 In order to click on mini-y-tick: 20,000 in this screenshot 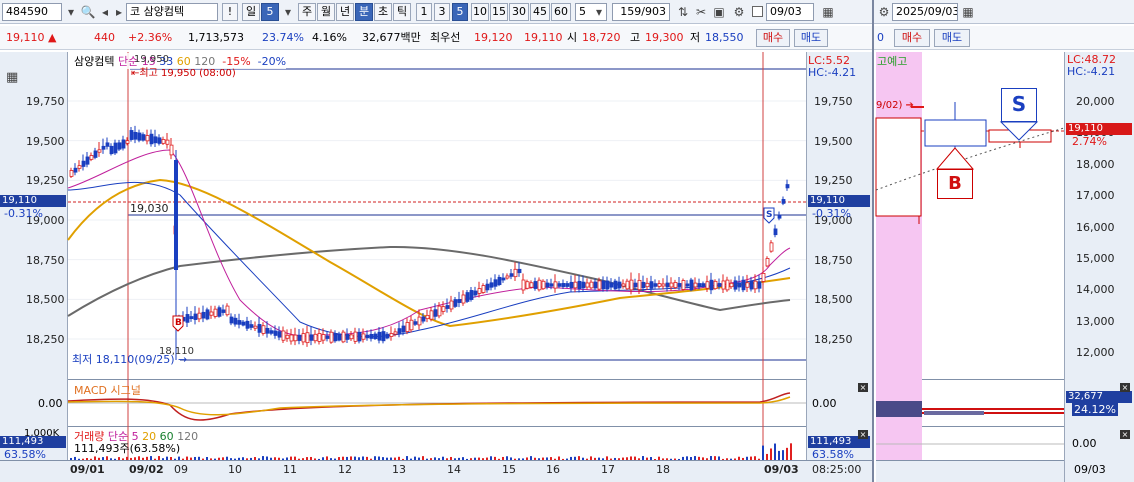, I will do `click(1095, 101)`.